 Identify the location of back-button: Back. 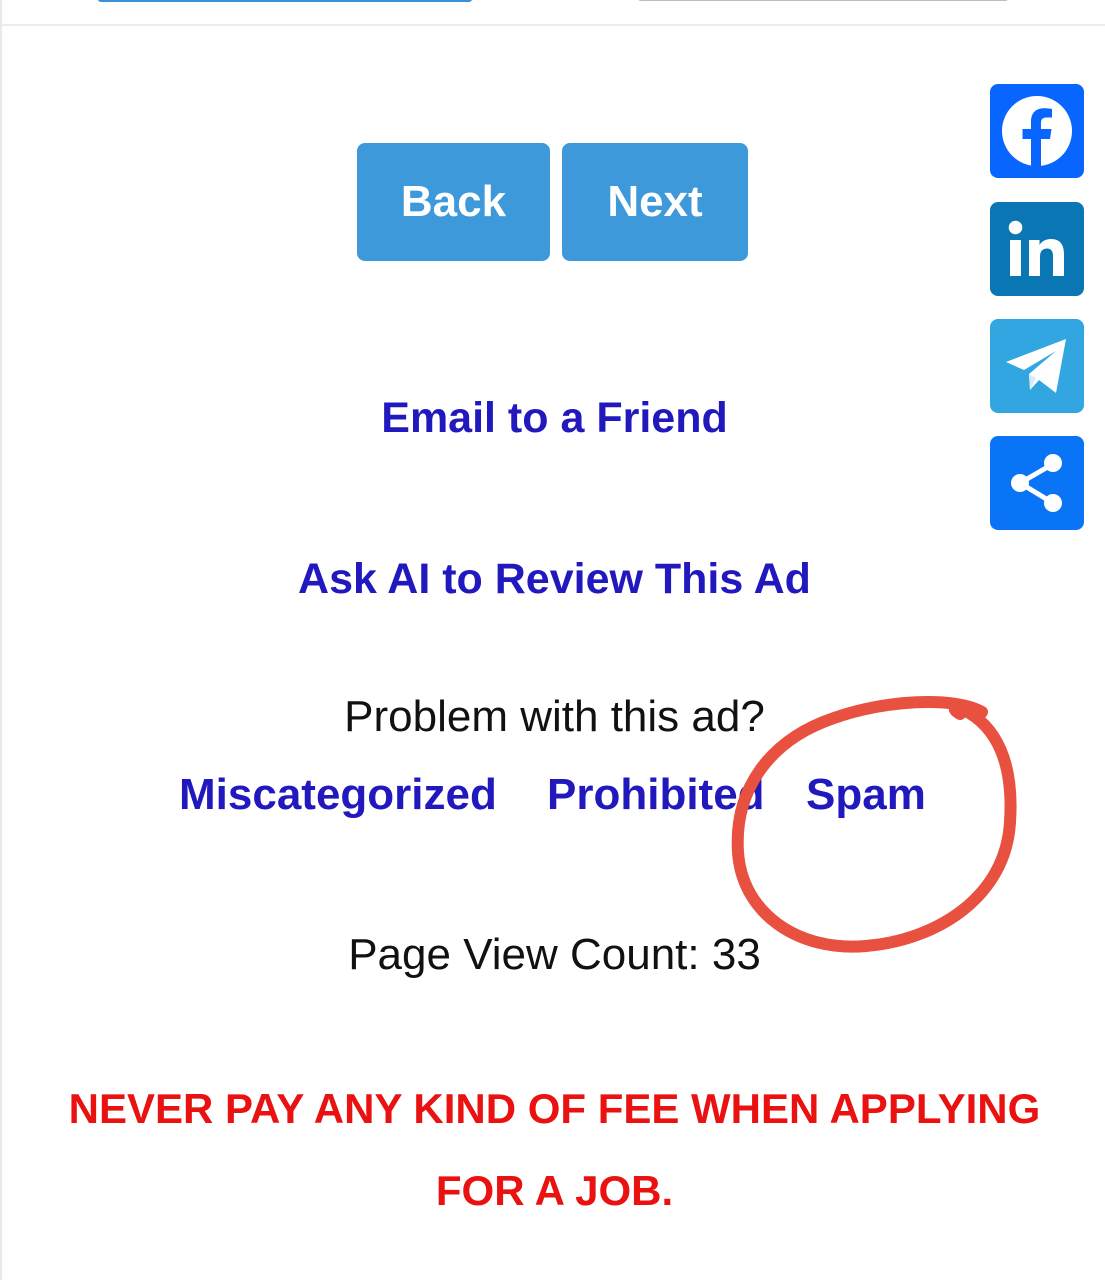
(453, 202).